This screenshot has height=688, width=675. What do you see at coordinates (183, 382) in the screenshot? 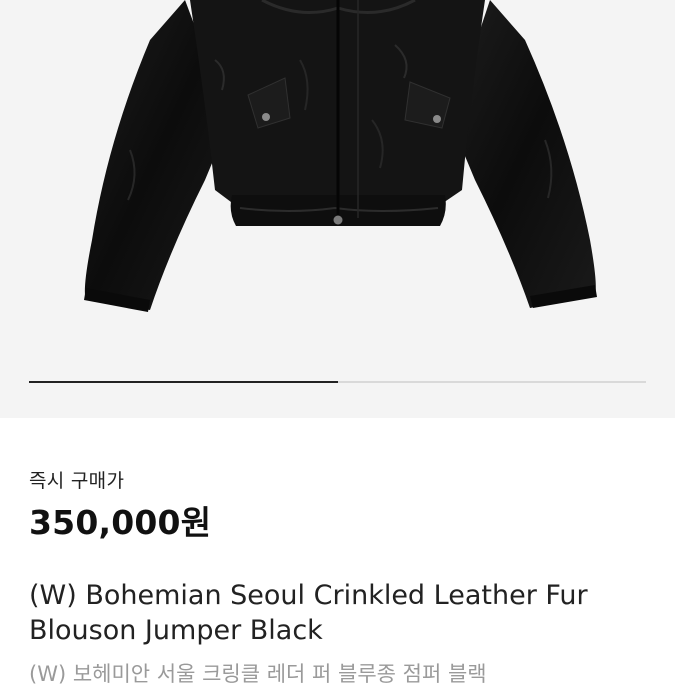
I see `carousel-progress-bar` at bounding box center [183, 382].